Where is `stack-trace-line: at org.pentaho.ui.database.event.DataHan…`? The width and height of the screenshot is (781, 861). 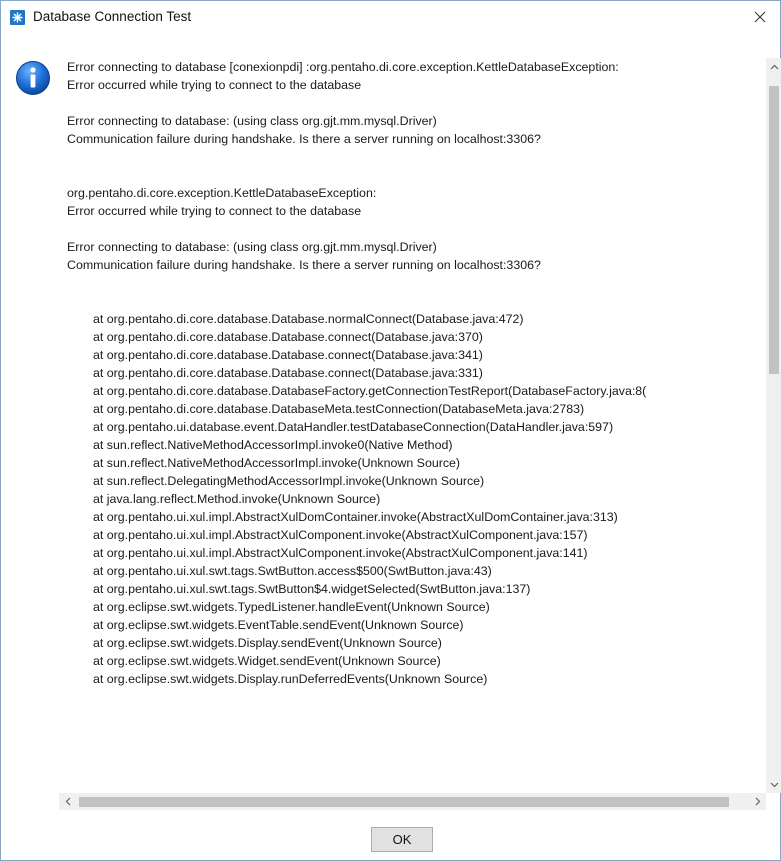 stack-trace-line: at org.pentaho.ui.database.event.DataHan… is located at coordinates (353, 427).